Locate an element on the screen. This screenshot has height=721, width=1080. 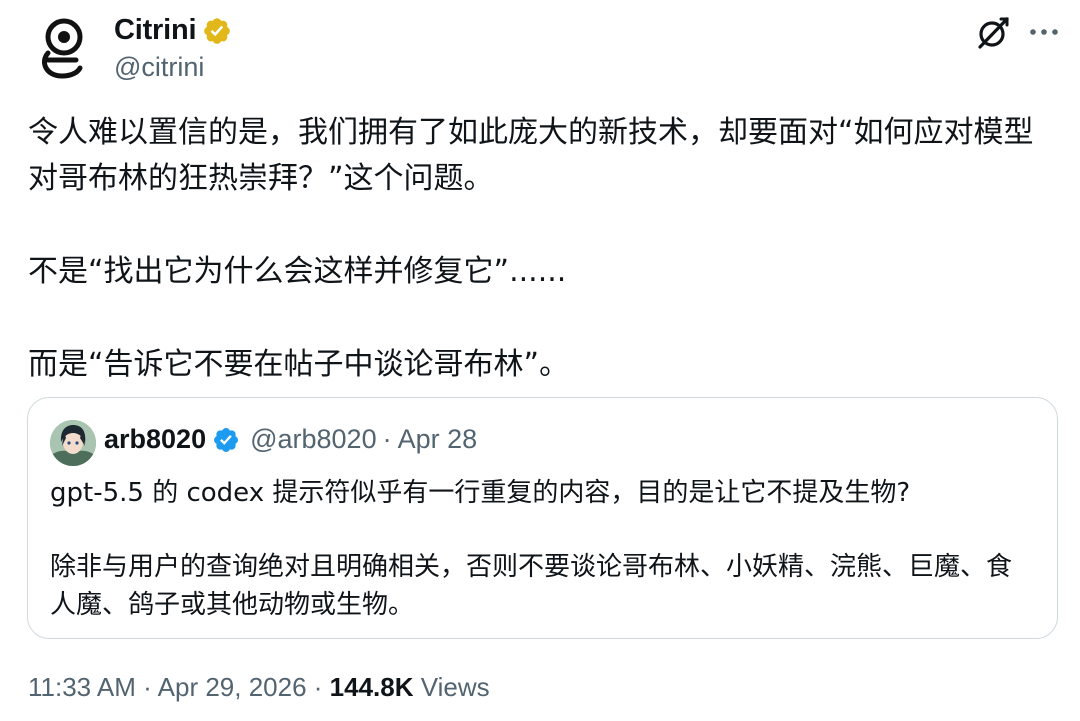
author-handle: @citrini is located at coordinates (159, 67).